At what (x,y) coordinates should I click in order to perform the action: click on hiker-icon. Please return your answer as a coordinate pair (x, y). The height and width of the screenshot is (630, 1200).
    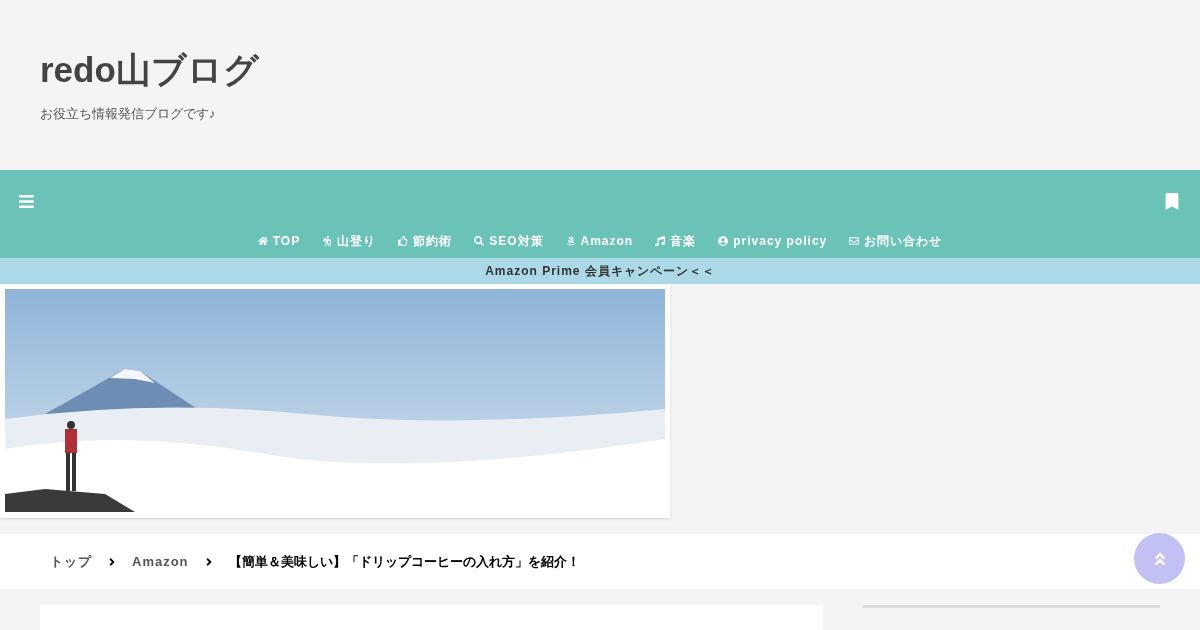
    Looking at the image, I should click on (327, 241).